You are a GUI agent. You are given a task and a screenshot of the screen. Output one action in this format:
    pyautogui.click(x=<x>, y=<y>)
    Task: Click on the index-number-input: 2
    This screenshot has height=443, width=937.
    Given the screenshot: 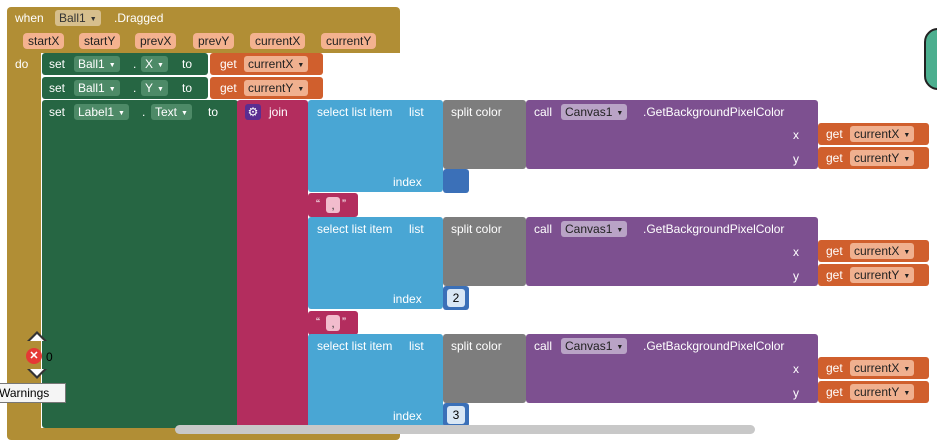 What is the action you would take?
    pyautogui.click(x=456, y=298)
    